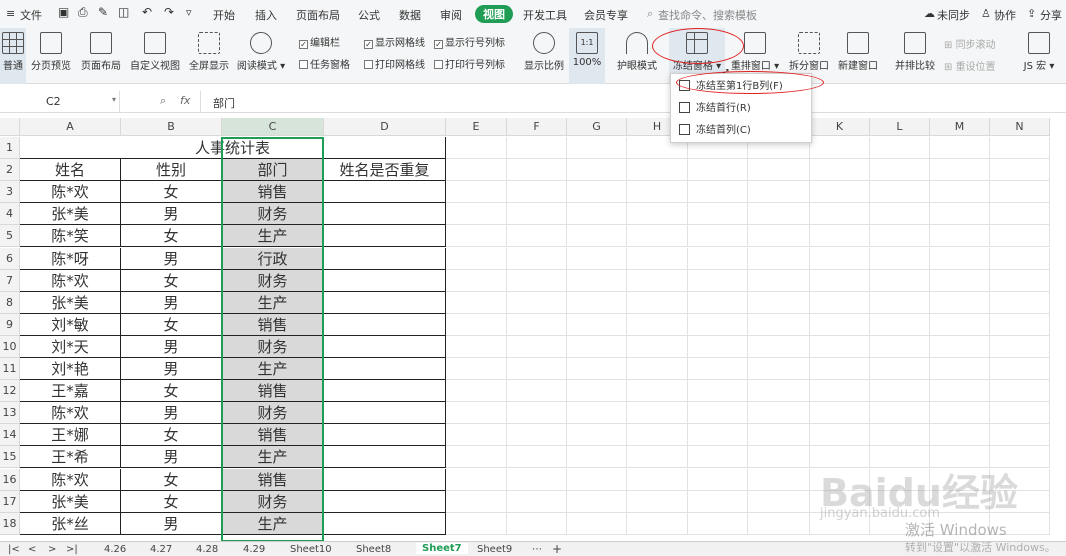  What do you see at coordinates (70, 127) in the screenshot?
I see `column-header: A` at bounding box center [70, 127].